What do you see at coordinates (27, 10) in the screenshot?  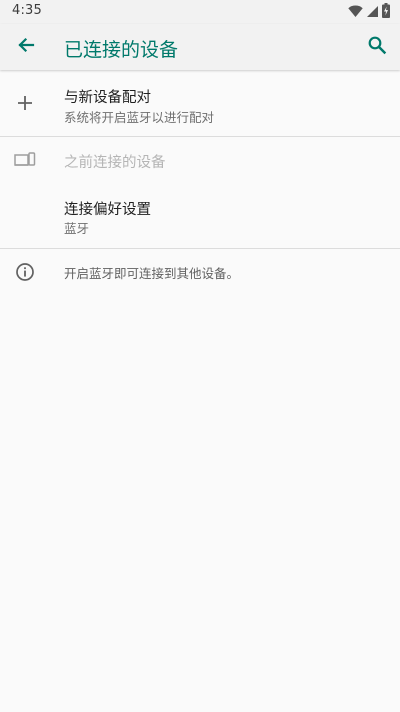 I see `status-time: 4:35` at bounding box center [27, 10].